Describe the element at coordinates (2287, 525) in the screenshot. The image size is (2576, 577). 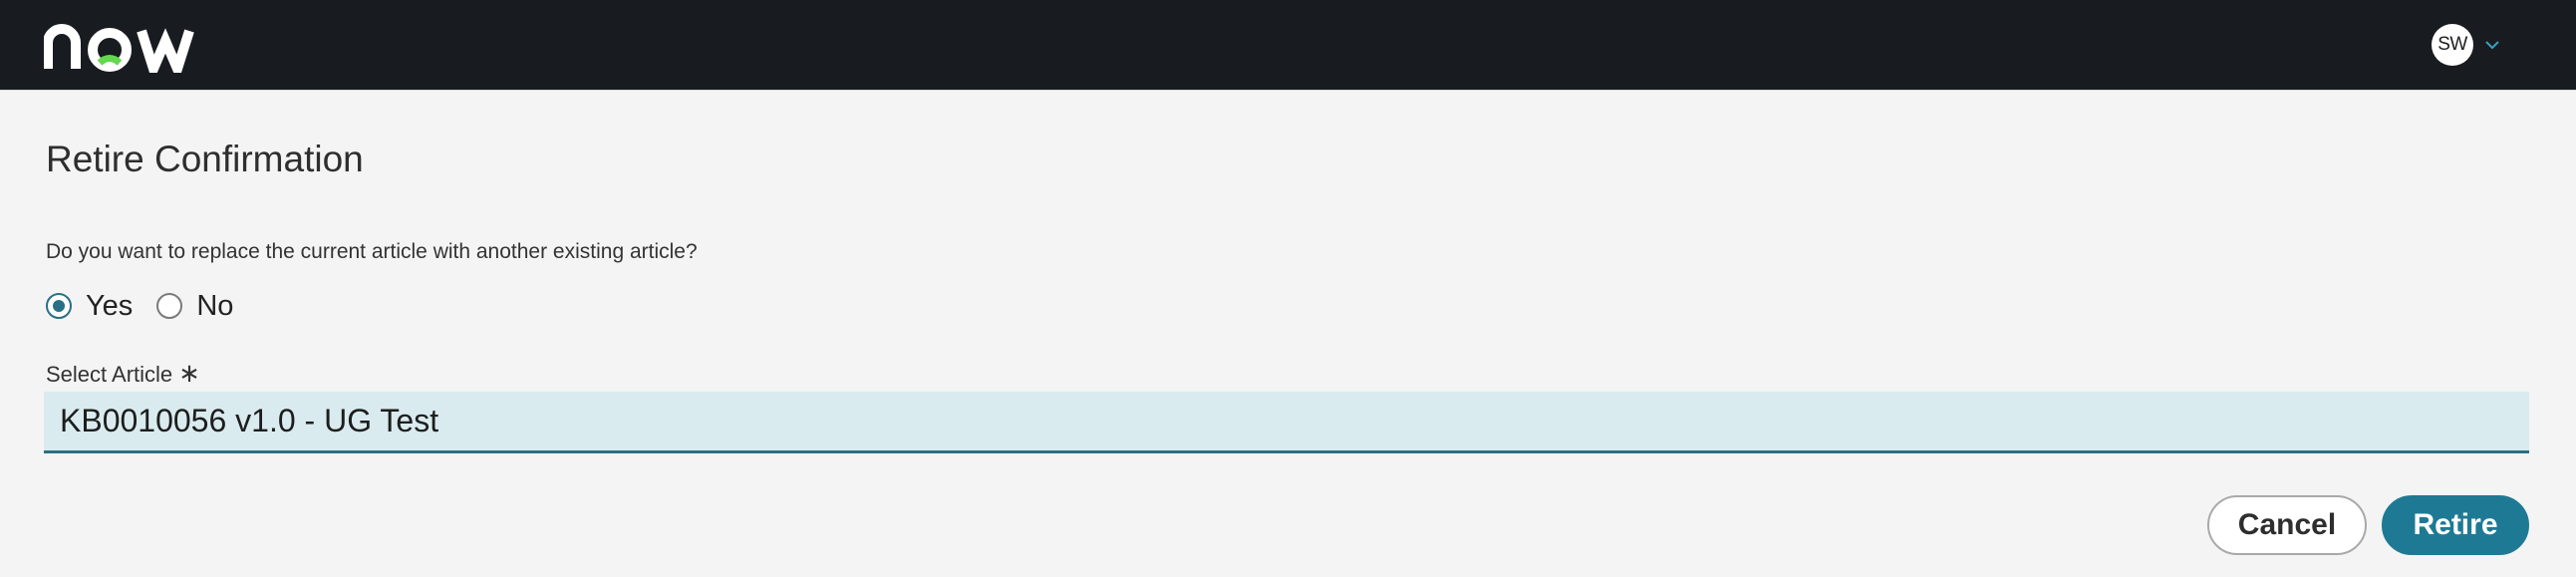
I see `cancel-button: Cancel` at that location.